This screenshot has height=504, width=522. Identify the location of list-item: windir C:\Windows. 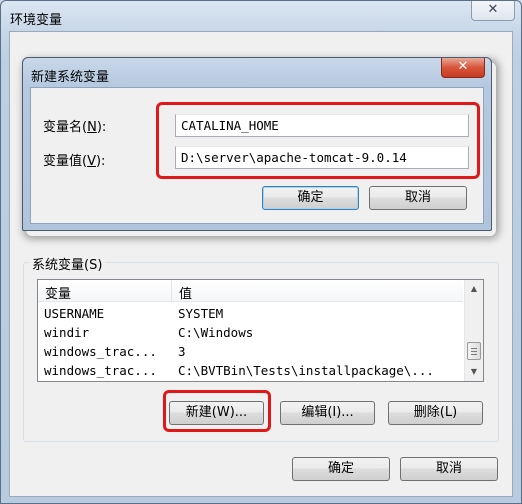
(250, 333).